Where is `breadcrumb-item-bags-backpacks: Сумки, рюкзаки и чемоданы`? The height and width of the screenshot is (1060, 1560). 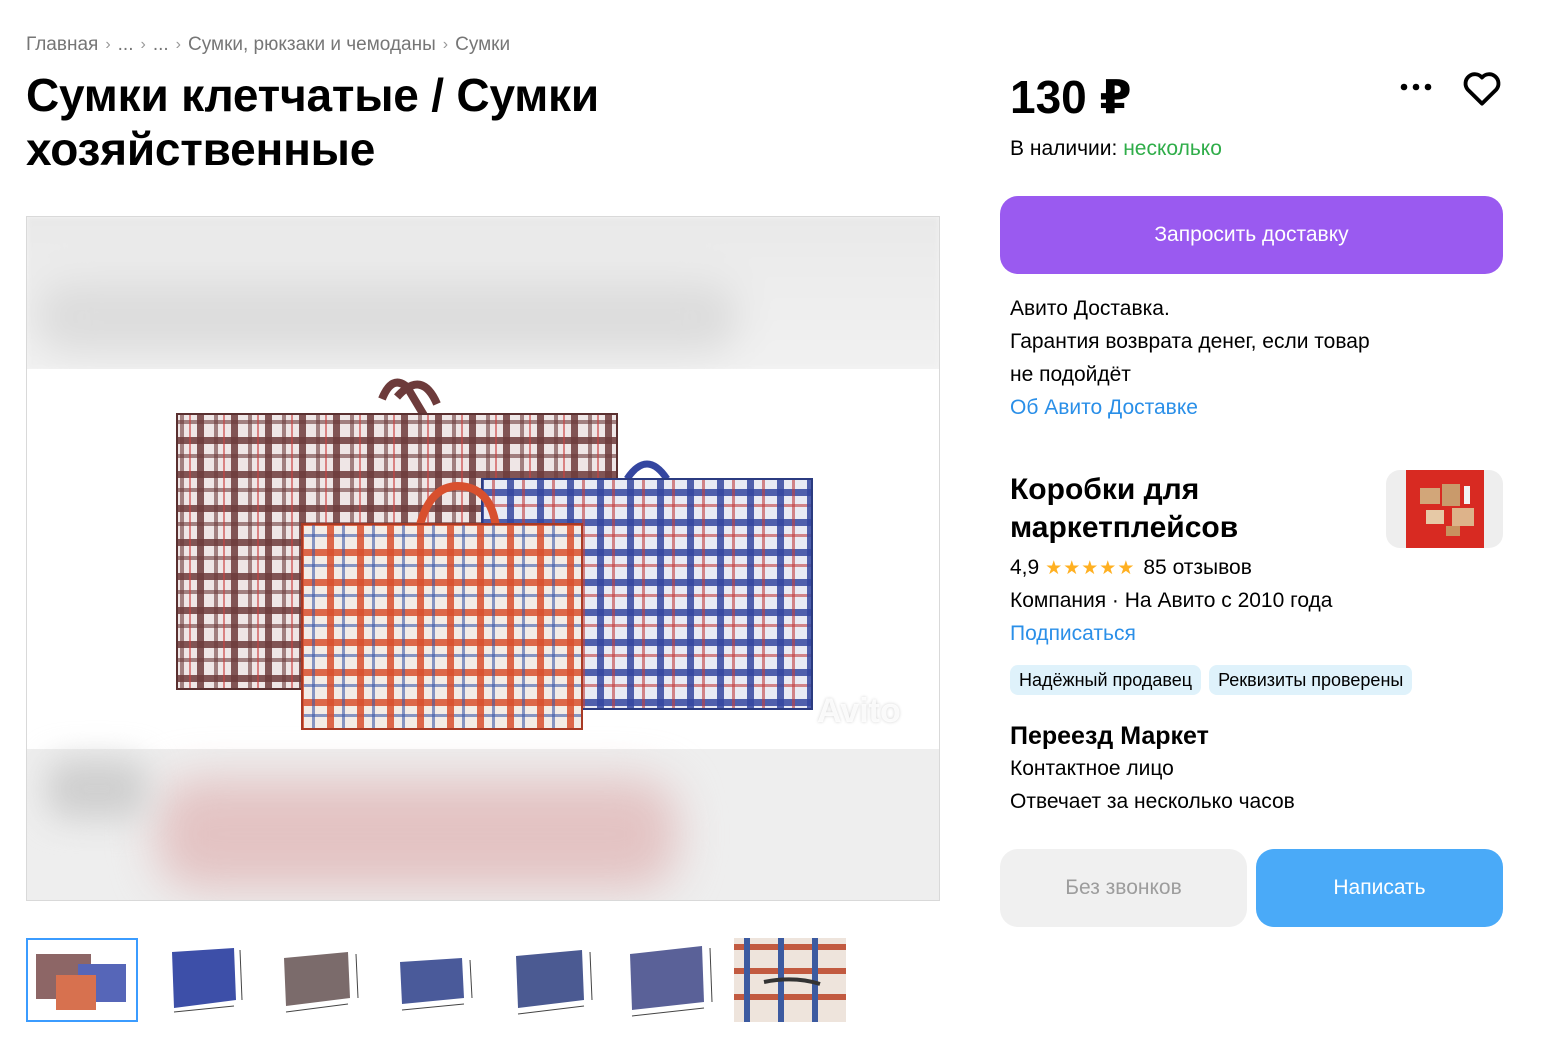 breadcrumb-item-bags-backpacks: Сумки, рюкзаки и чемоданы is located at coordinates (312, 45).